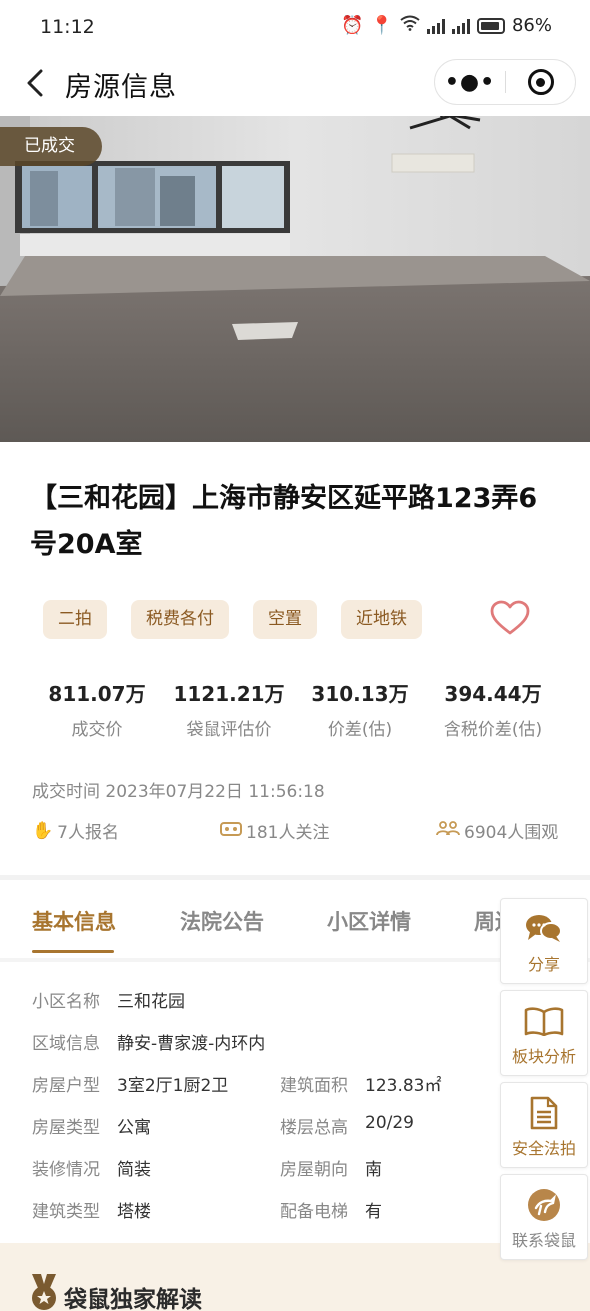  Describe the element at coordinates (410, 25) in the screenshot. I see `wifi-icon` at that location.